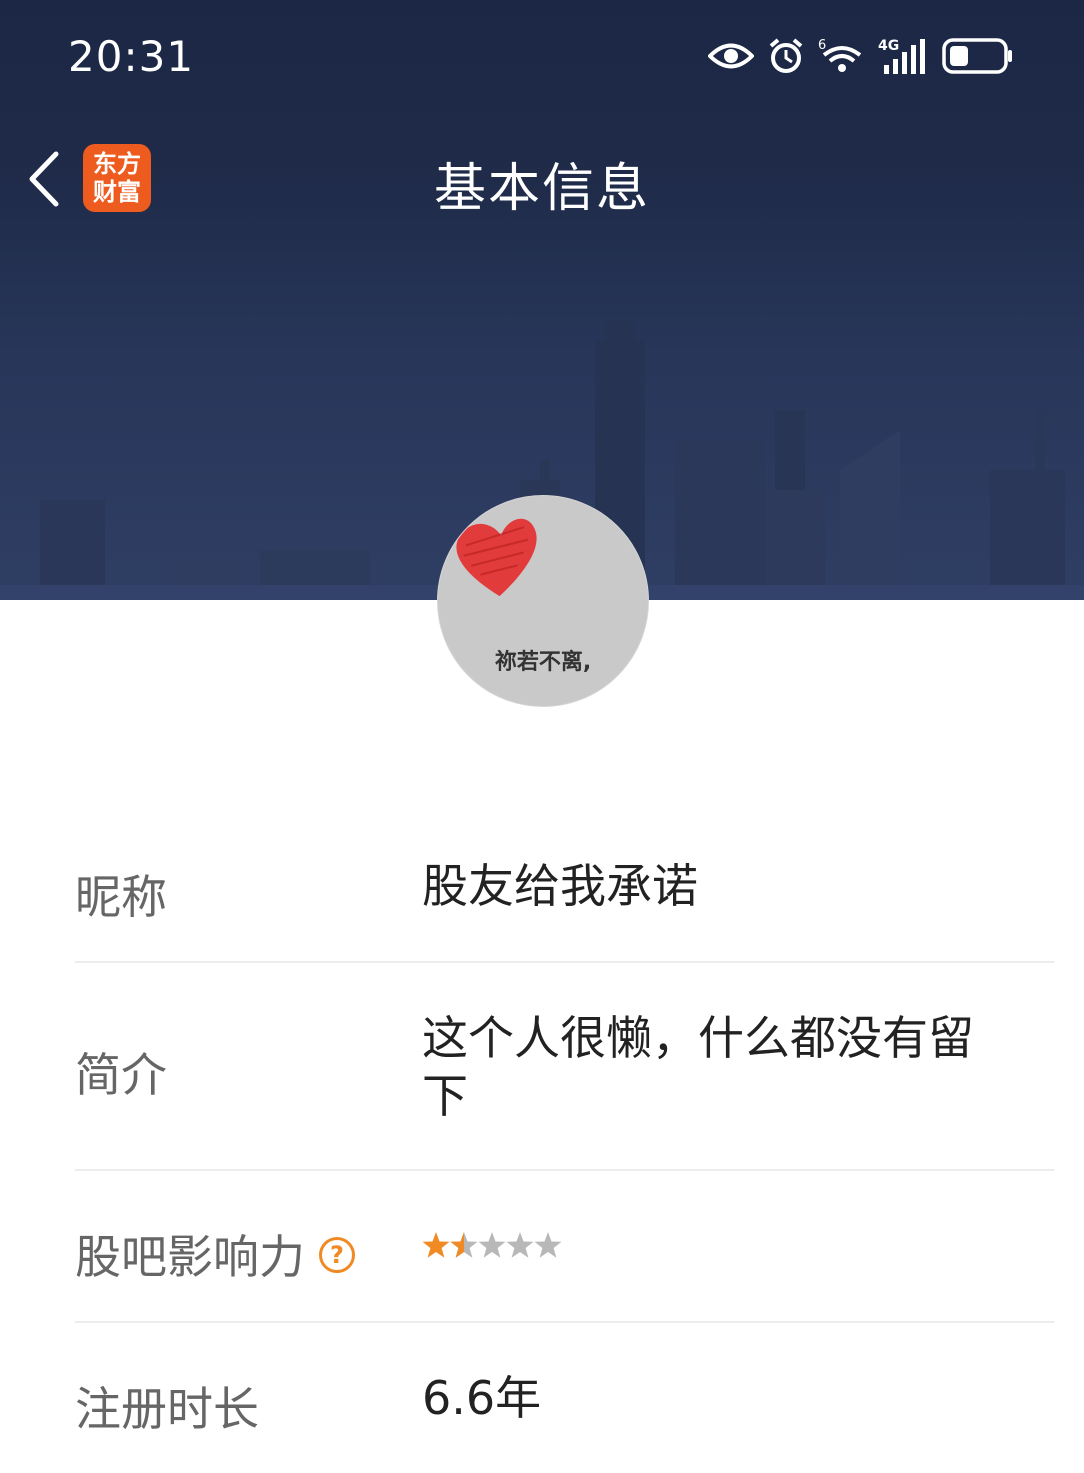  I want to click on label-influence: 股吧影响力?, so click(215, 1254).